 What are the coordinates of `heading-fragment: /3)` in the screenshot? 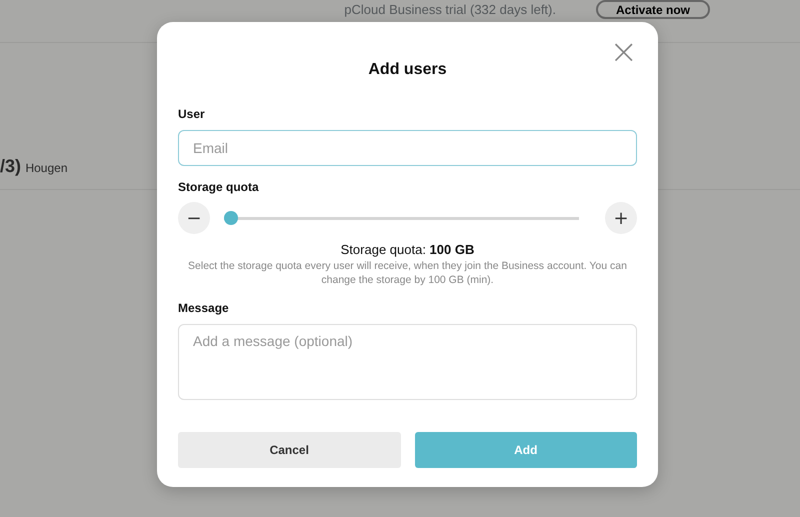 It's located at (11, 166).